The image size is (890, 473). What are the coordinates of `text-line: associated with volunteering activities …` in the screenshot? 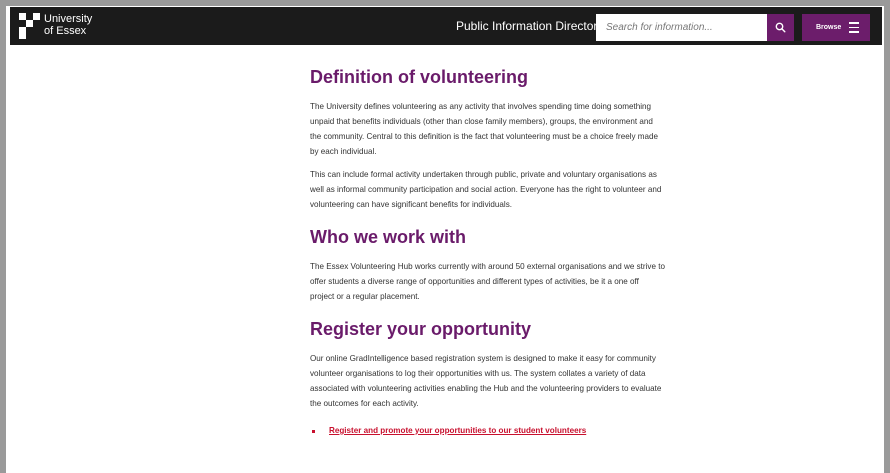 It's located at (486, 388).